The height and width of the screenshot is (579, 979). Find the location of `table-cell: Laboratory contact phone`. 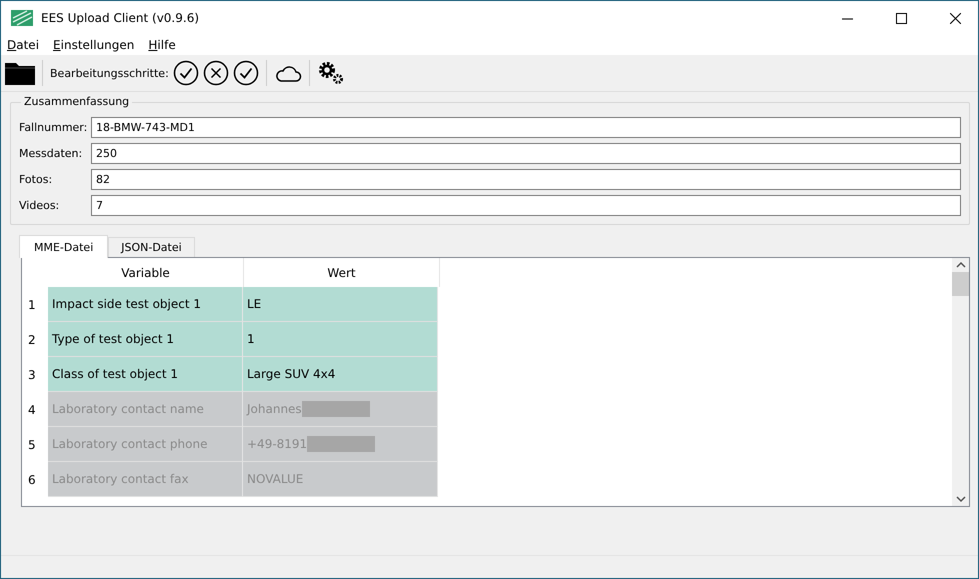

table-cell: Laboratory contact phone is located at coordinates (145, 444).